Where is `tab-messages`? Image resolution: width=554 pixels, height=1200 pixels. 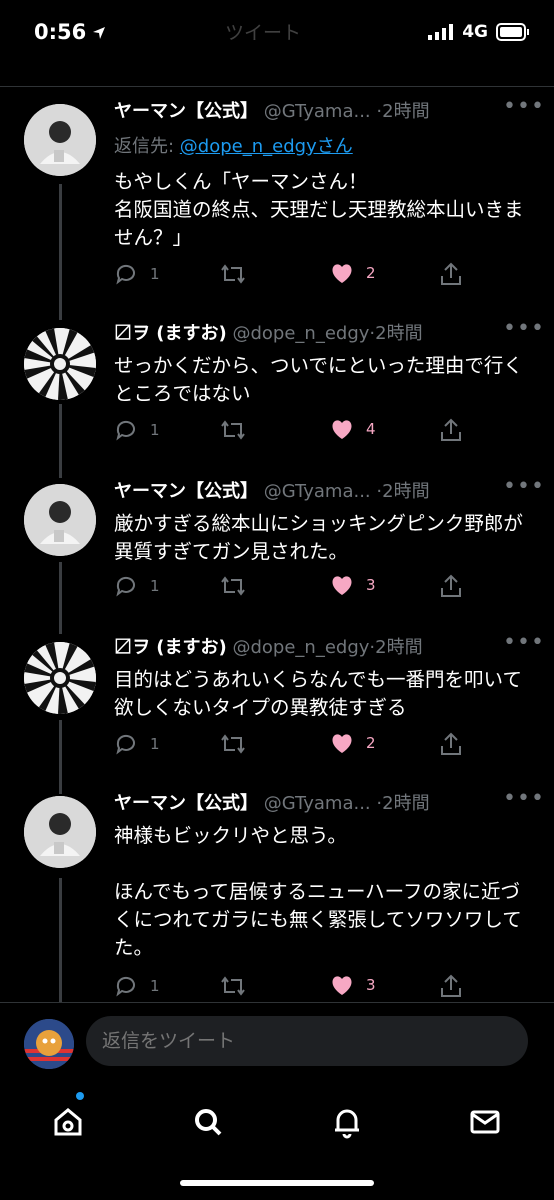 tab-messages is located at coordinates (485, 1122).